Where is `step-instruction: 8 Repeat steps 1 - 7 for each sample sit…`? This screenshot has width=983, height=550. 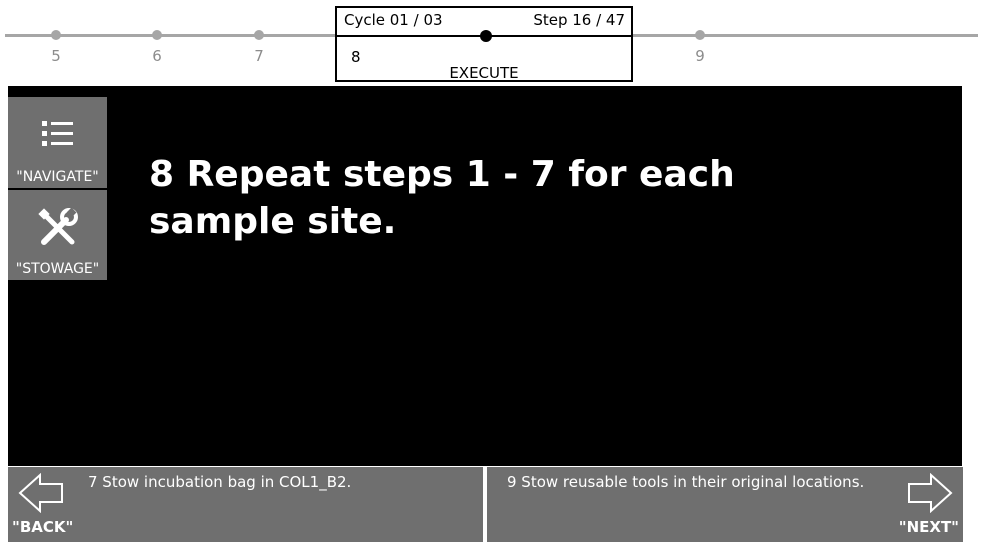 step-instruction: 8 Repeat steps 1 - 7 for each sample sit… is located at coordinates (442, 198).